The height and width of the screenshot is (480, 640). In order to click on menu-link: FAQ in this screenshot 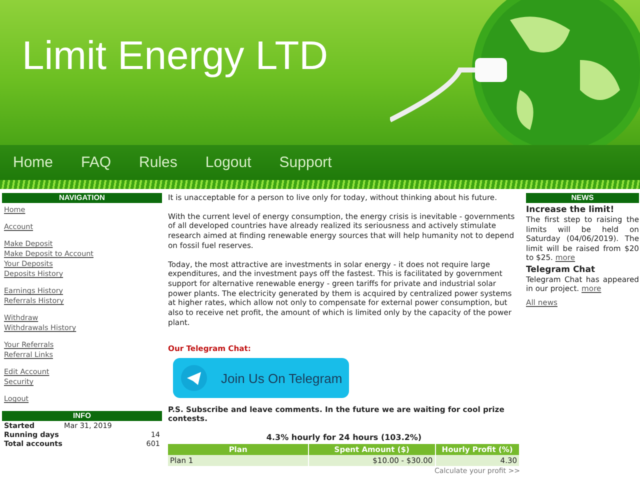, I will do `click(96, 162)`.